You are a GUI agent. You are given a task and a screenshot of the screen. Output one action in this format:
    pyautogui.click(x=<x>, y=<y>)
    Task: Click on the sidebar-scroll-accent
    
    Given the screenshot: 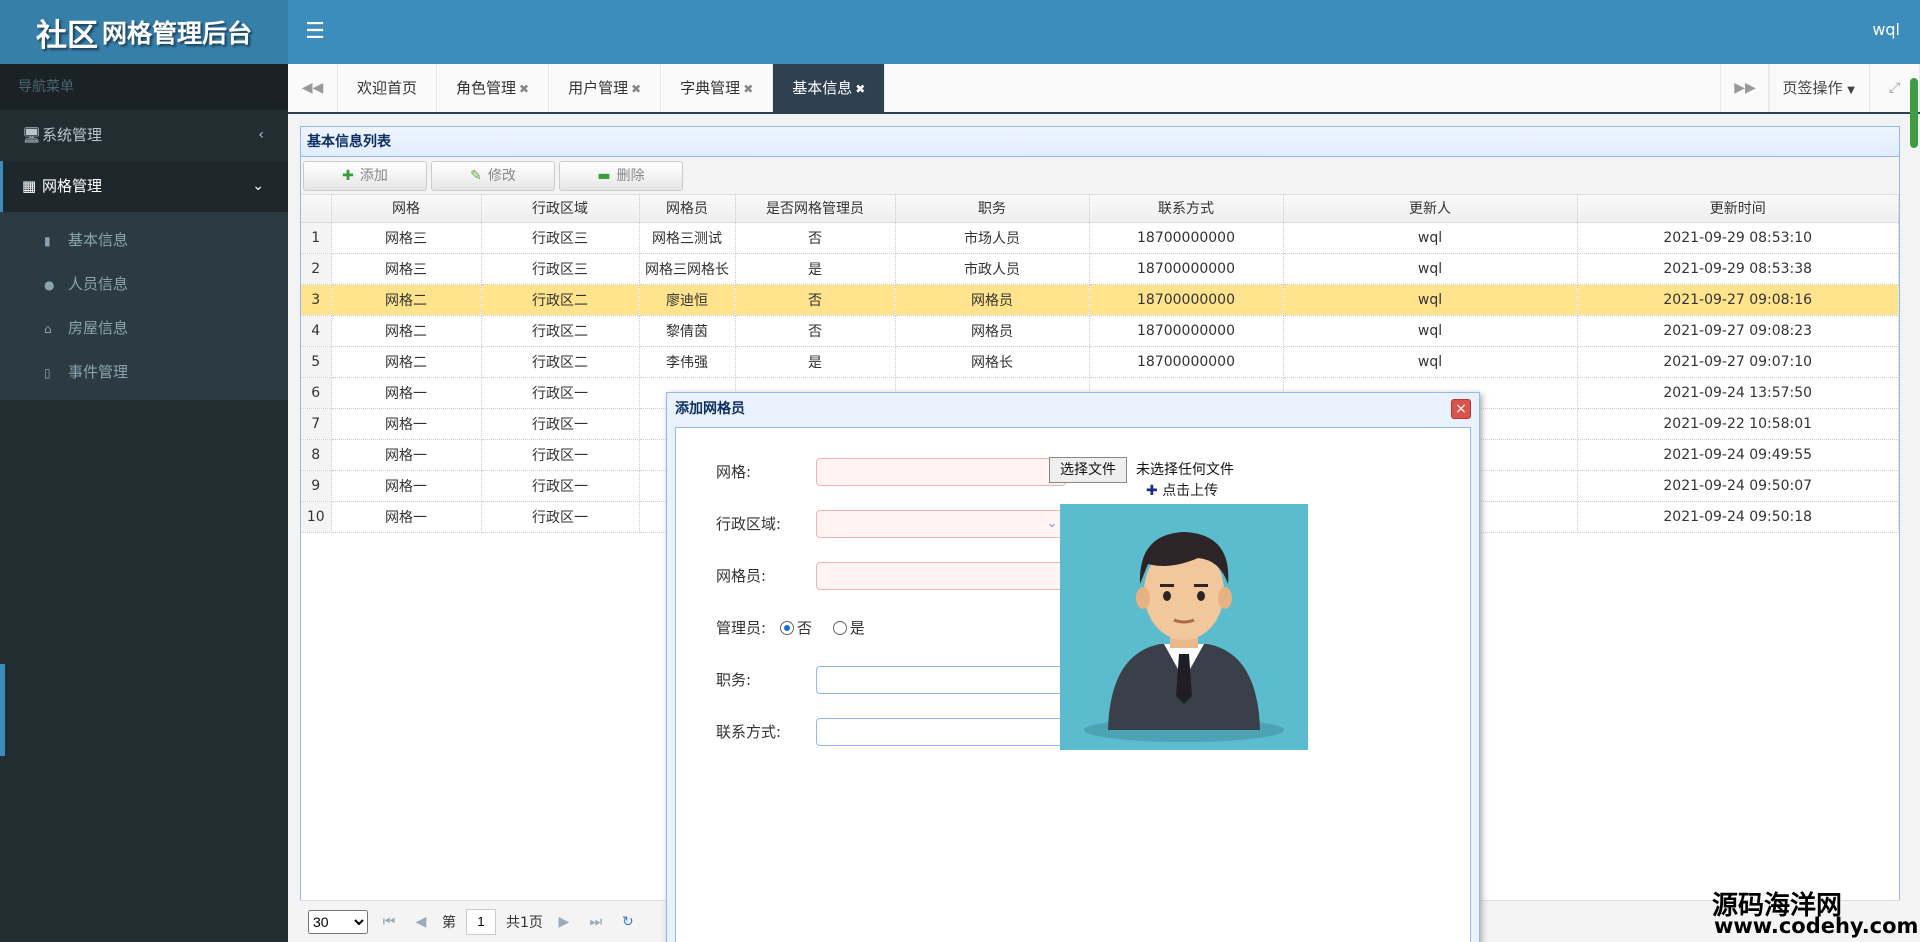 What is the action you would take?
    pyautogui.click(x=2, y=710)
    